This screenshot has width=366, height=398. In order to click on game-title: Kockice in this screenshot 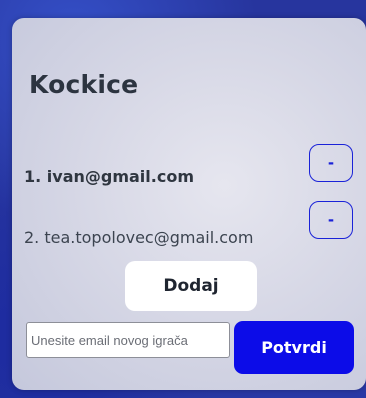, I will do `click(84, 84)`.